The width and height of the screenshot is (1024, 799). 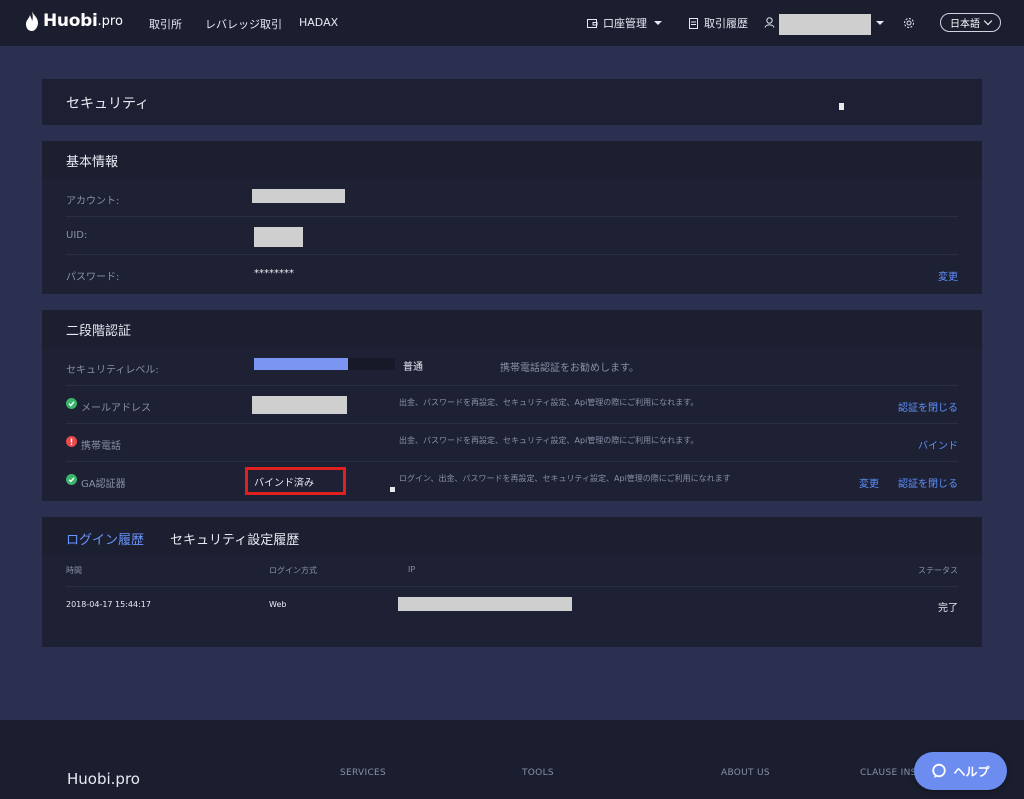 I want to click on huobi-logo: Huobi .pro, so click(x=73, y=21).